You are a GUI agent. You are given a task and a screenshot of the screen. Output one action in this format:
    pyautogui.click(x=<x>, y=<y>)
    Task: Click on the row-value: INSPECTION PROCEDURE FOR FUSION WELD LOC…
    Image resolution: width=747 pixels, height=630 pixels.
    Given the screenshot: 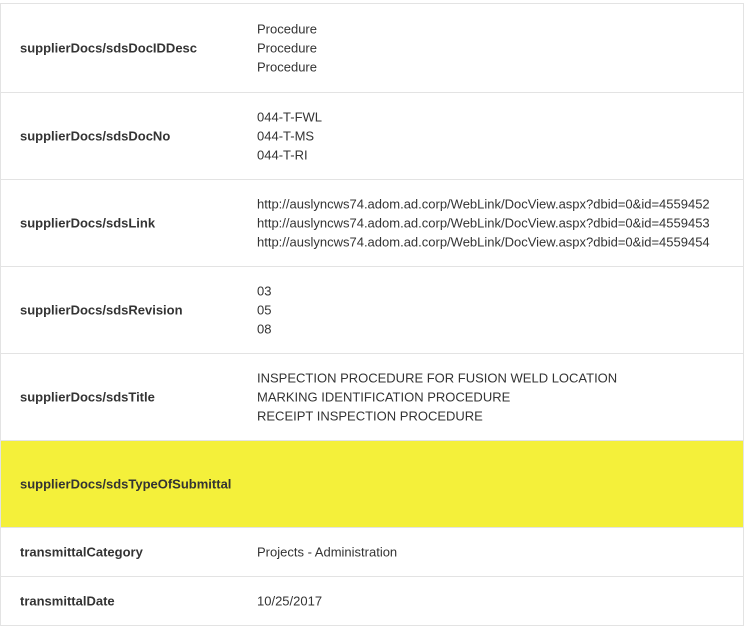 What is the action you would take?
    pyautogui.click(x=437, y=397)
    